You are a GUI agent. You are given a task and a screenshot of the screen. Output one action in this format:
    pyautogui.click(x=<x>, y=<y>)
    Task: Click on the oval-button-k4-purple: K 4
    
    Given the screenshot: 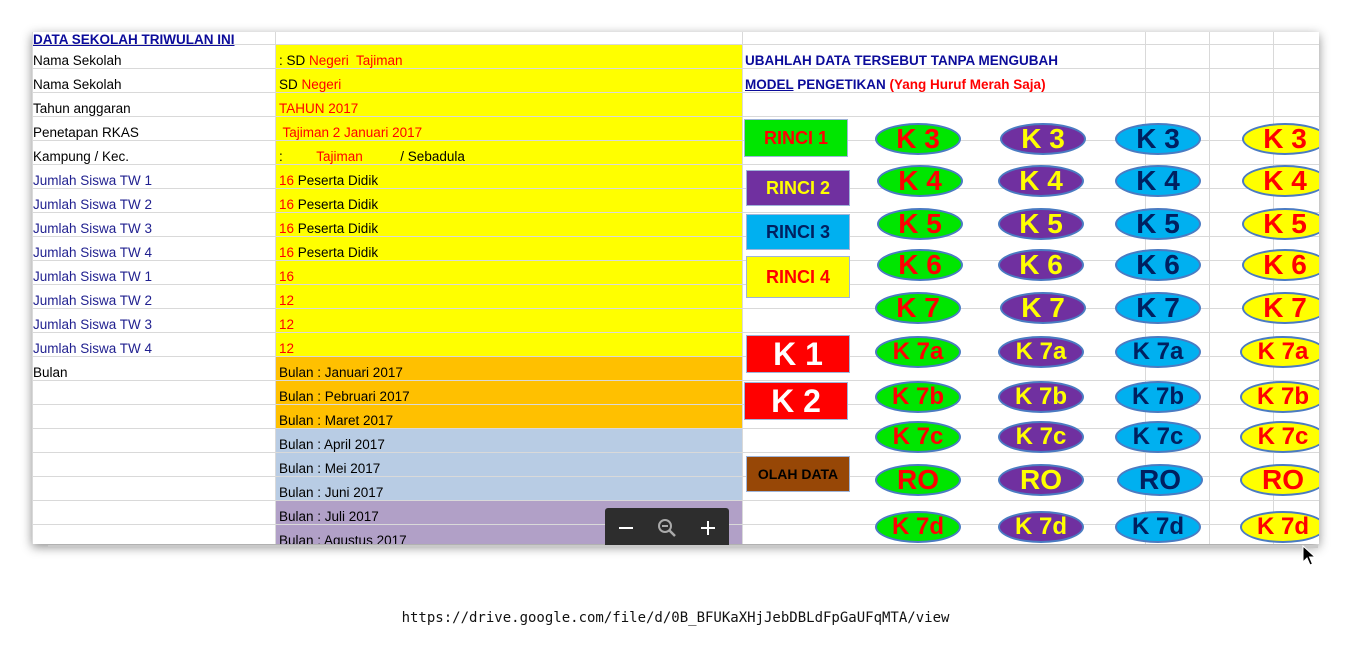 What is the action you would take?
    pyautogui.click(x=1041, y=181)
    